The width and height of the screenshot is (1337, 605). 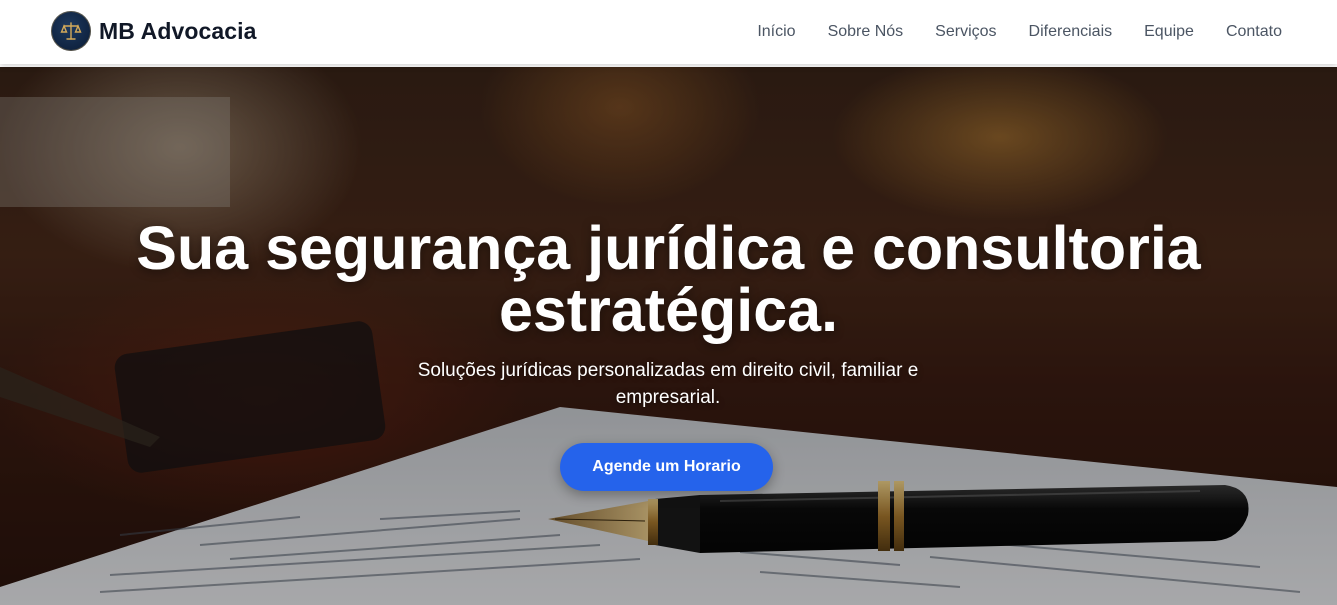 I want to click on brand-name: MB Advocacia, so click(x=178, y=30).